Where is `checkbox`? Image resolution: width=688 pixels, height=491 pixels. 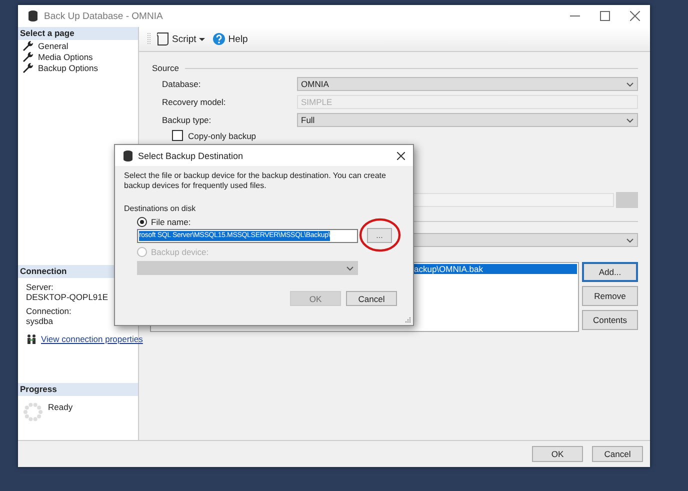 checkbox is located at coordinates (177, 135).